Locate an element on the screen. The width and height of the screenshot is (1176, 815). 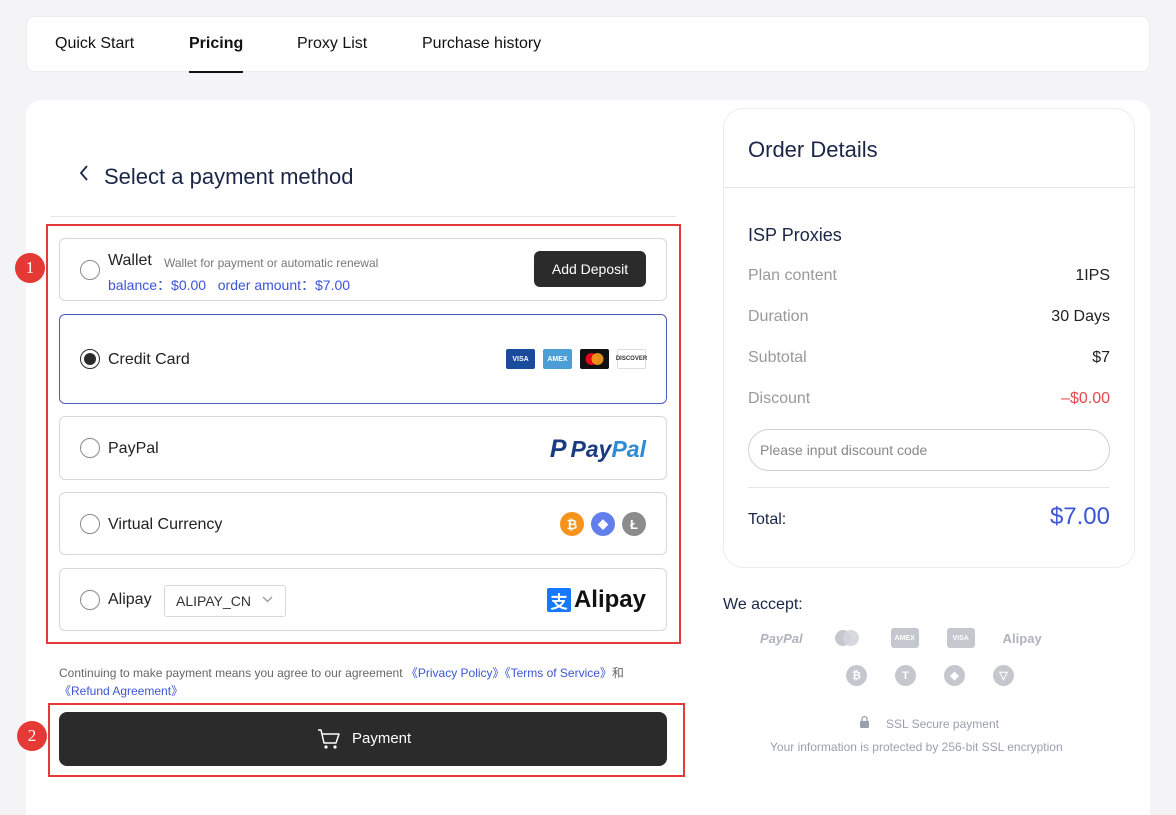
alipay-label: Alipay is located at coordinates (130, 599).